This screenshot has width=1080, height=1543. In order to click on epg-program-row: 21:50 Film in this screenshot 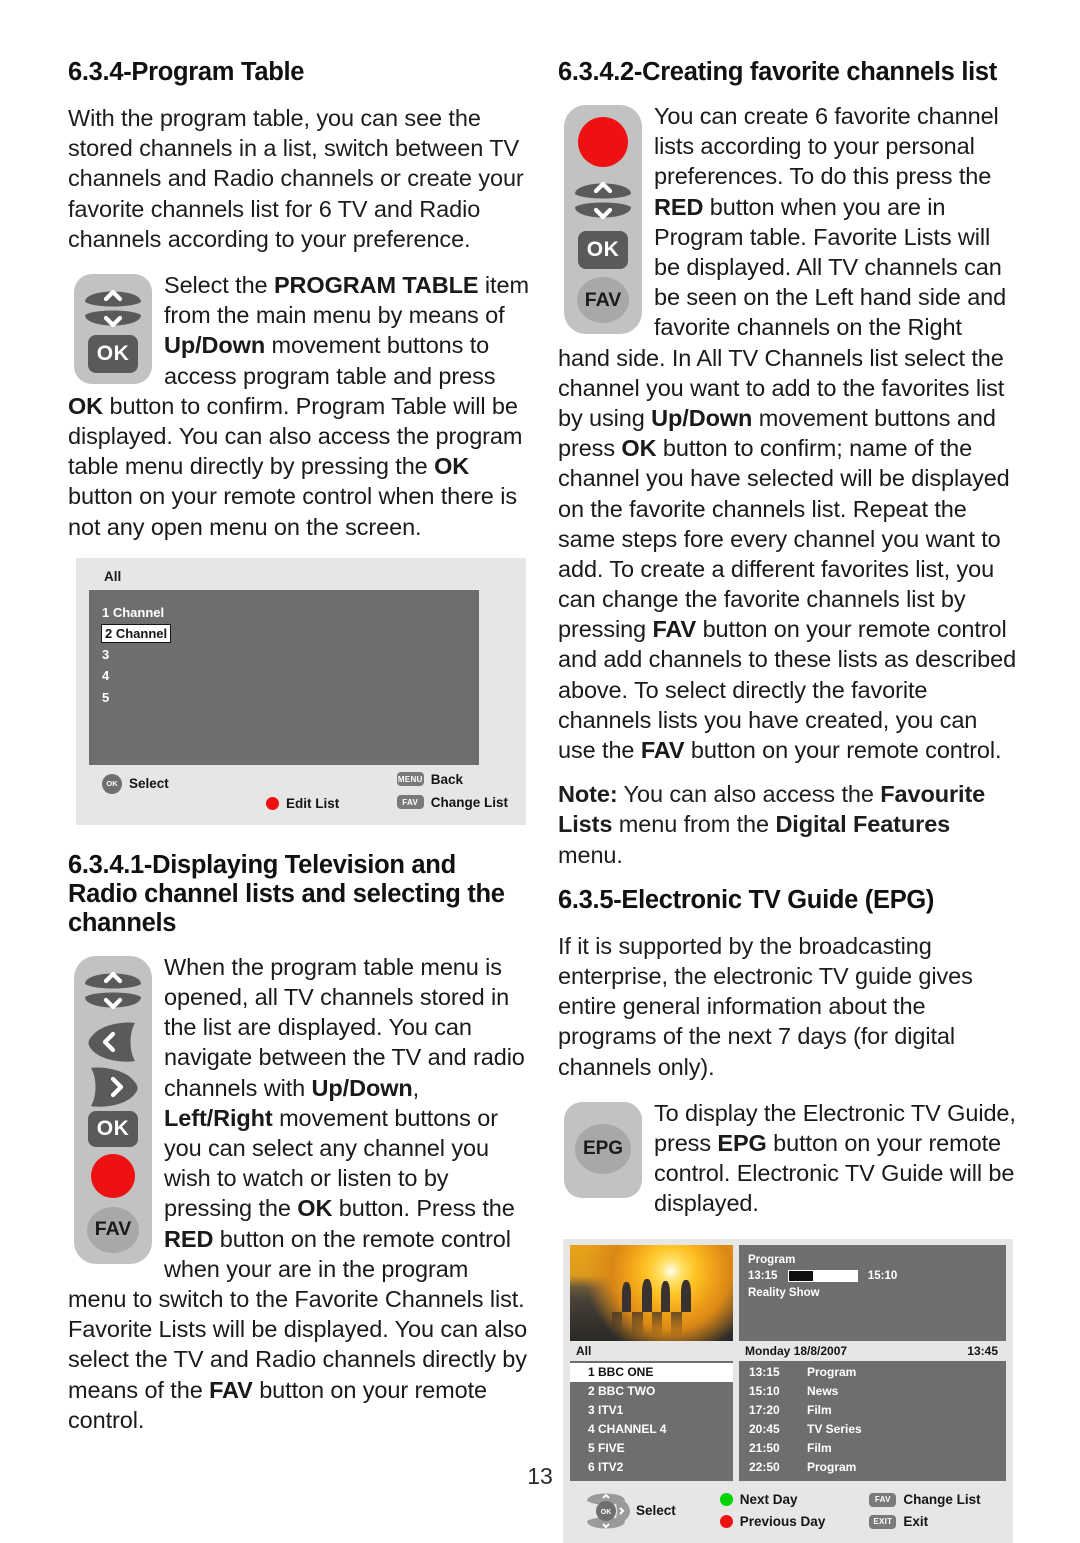, I will do `click(872, 1448)`.